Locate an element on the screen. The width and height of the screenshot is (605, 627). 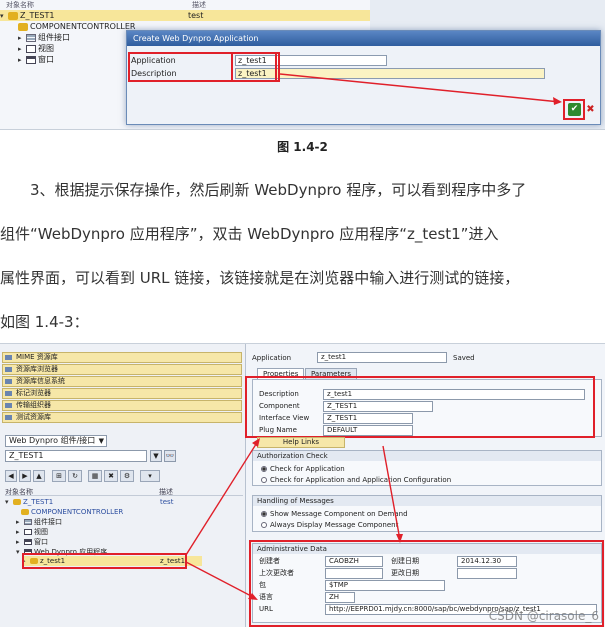
arrow-up-icon: ▲ is located at coordinates (39, 476).